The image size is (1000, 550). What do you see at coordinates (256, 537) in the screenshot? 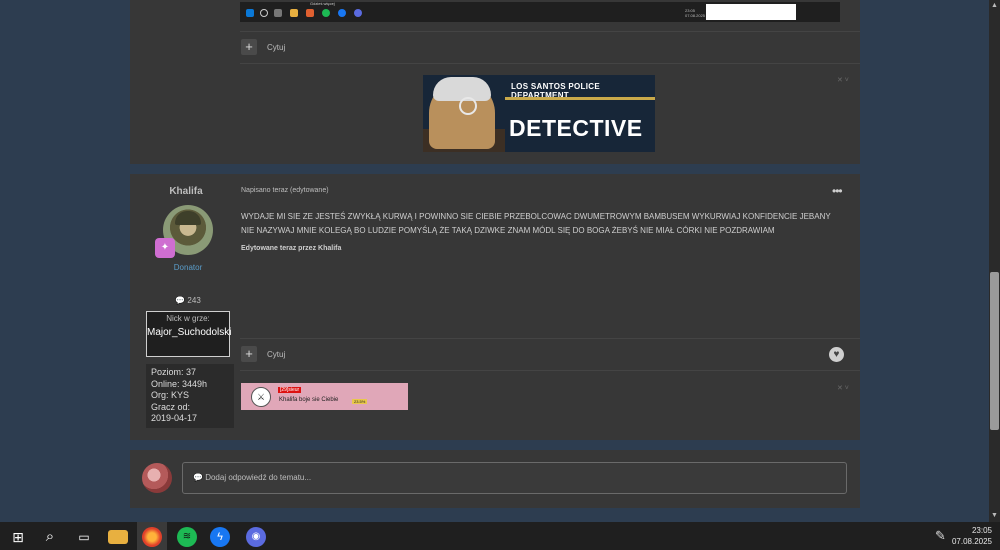
I see `app-icon: ◉` at bounding box center [256, 537].